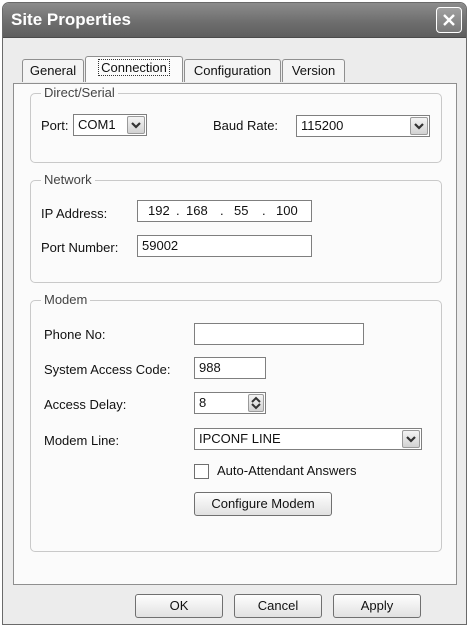 The image size is (469, 627). I want to click on close-button, so click(449, 20).